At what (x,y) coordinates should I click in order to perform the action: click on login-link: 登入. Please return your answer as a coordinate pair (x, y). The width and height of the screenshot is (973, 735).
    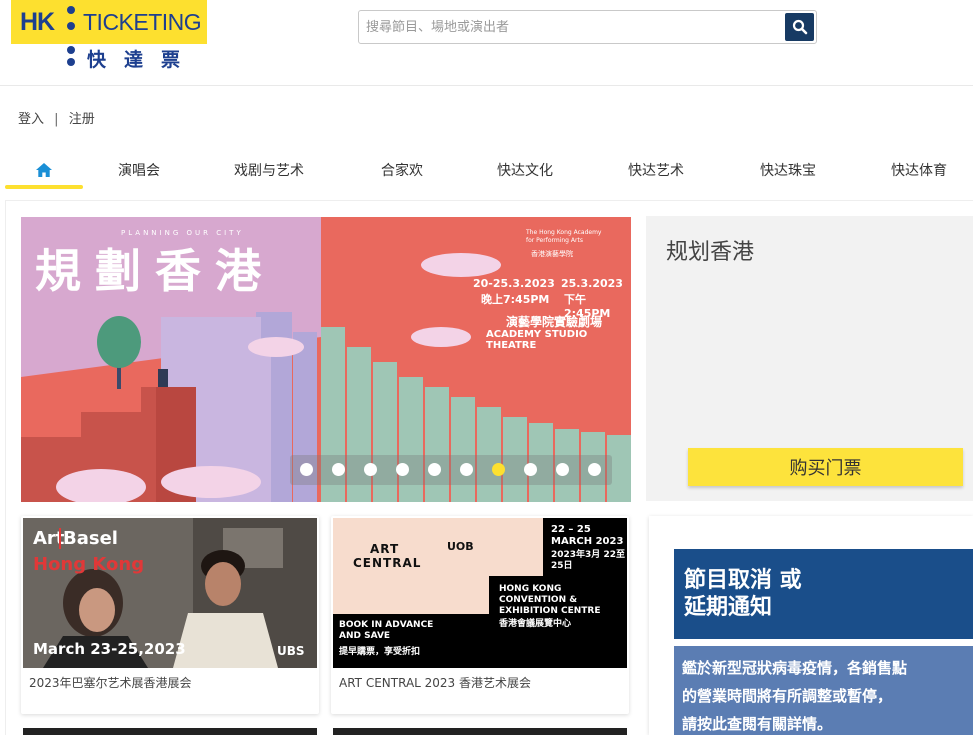
    Looking at the image, I should click on (31, 117).